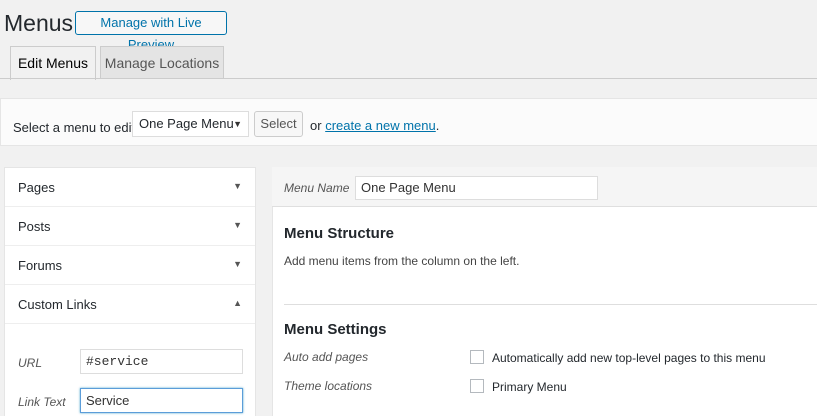 This screenshot has height=416, width=817. I want to click on primary-menu-checkbox, so click(477, 386).